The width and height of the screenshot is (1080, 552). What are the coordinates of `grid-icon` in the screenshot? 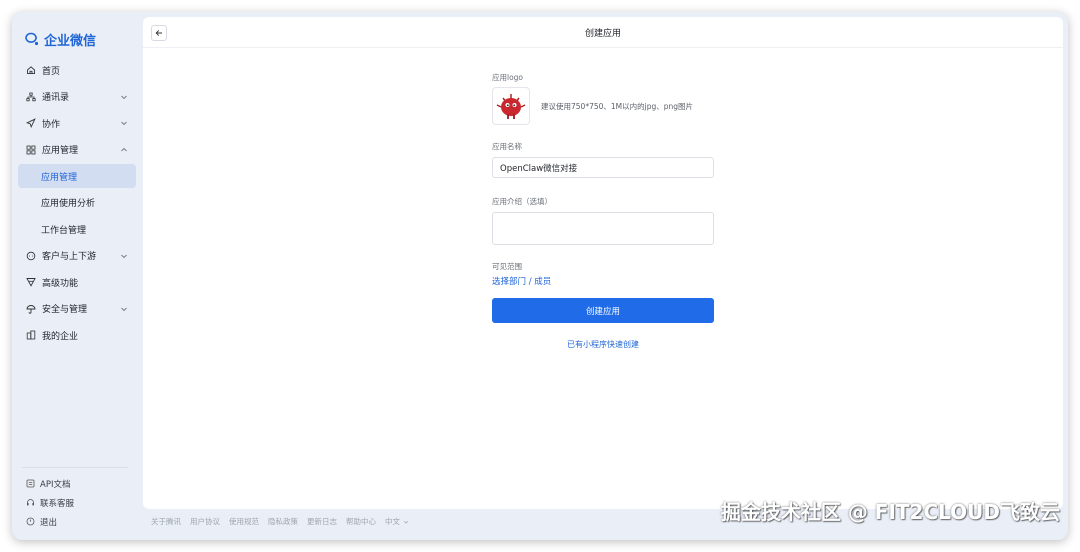 It's located at (31, 150).